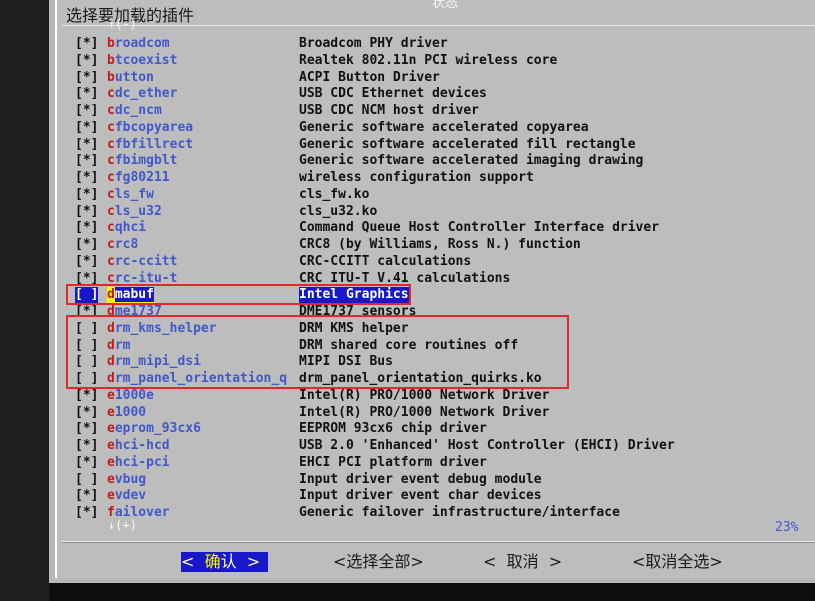 The image size is (815, 601). Describe the element at coordinates (389, 110) in the screenshot. I see `plugin-description: USB CDC NCM host driver` at that location.